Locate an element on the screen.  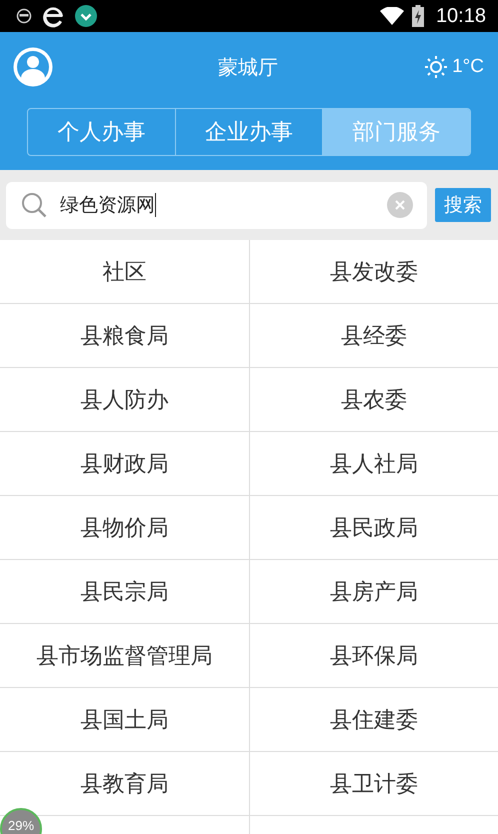
department-item: 县粮食局 is located at coordinates (124, 335).